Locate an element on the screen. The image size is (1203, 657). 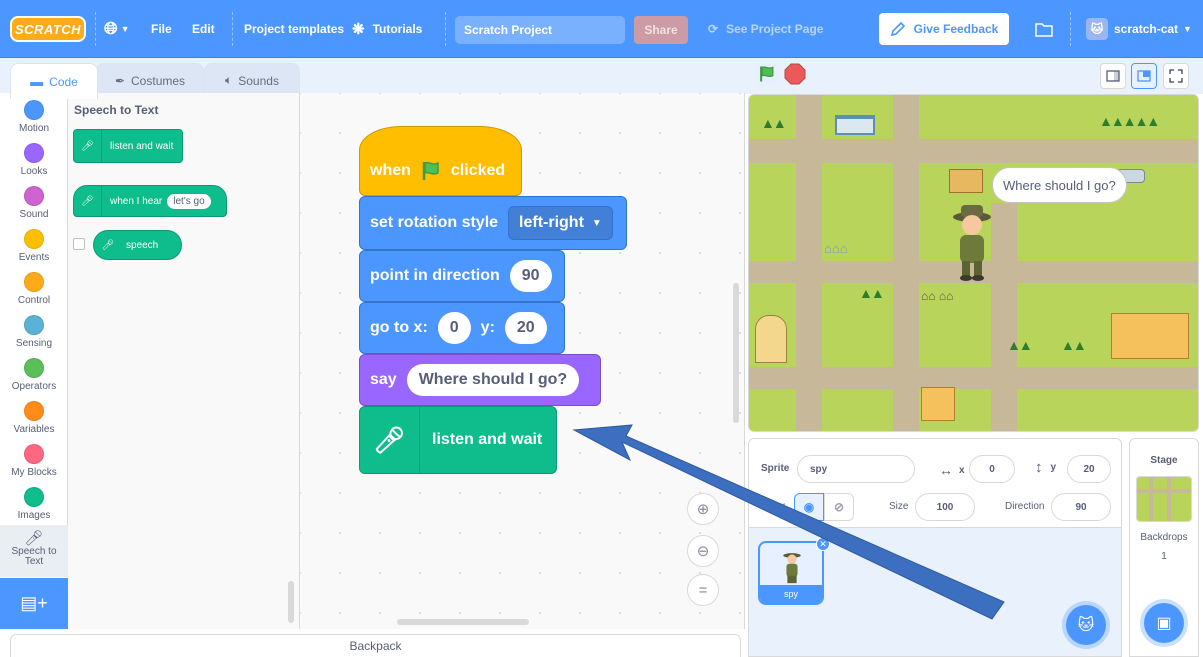
listen-and-wait-block: 🎤︎ listen and wait is located at coordinates (458, 440).